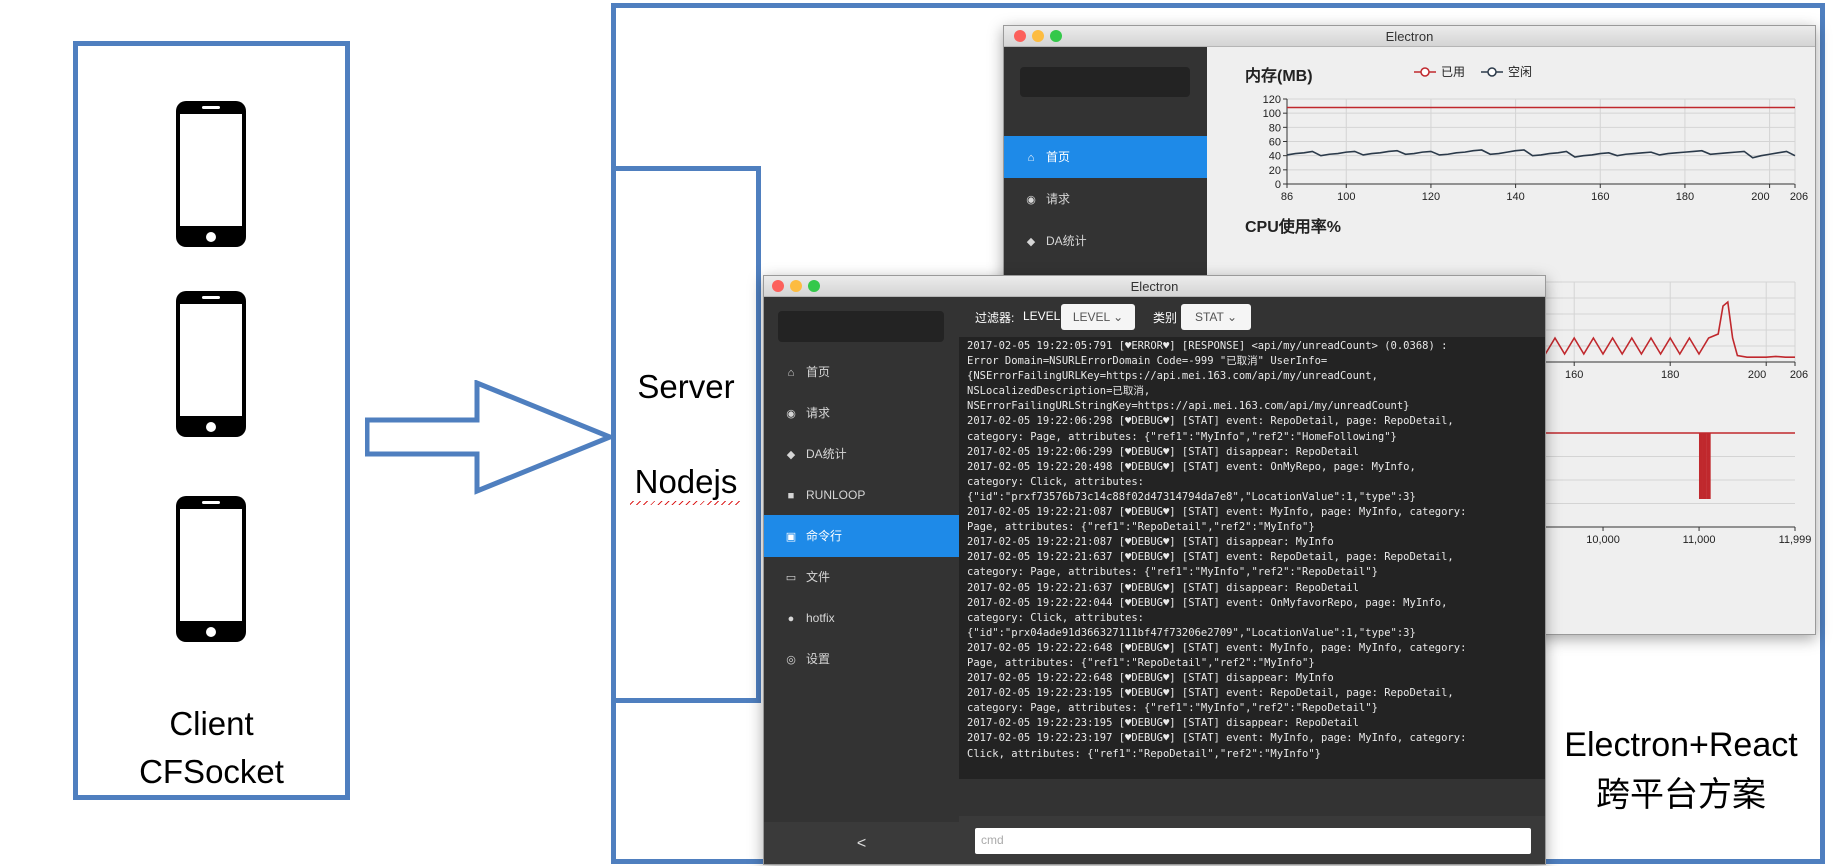  Describe the element at coordinates (1699, 540) in the screenshot. I see `x-tick-label: 11,000` at that location.